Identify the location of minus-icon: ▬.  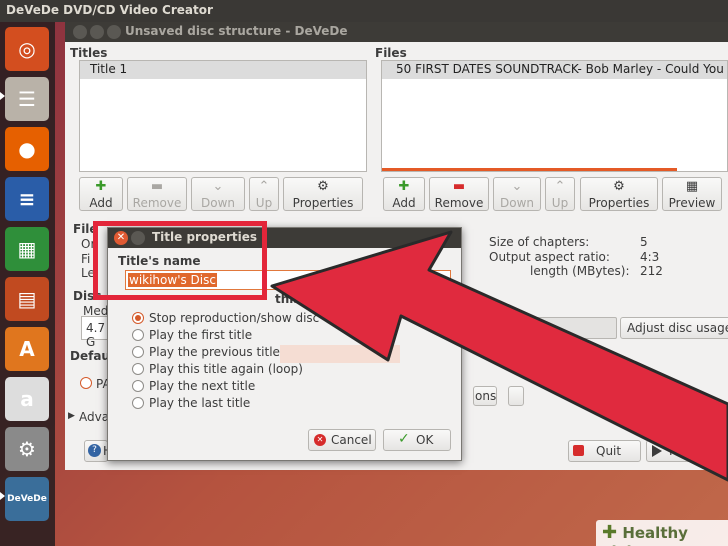
(157, 186).